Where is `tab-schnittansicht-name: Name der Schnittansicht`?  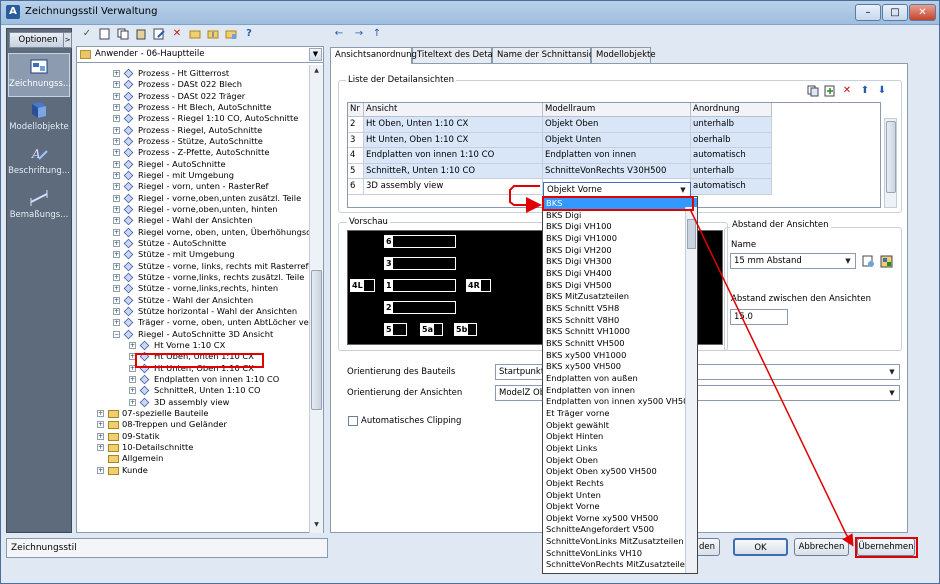
tab-schnittansicht-name: Name der Schnittansicht is located at coordinates (547, 55).